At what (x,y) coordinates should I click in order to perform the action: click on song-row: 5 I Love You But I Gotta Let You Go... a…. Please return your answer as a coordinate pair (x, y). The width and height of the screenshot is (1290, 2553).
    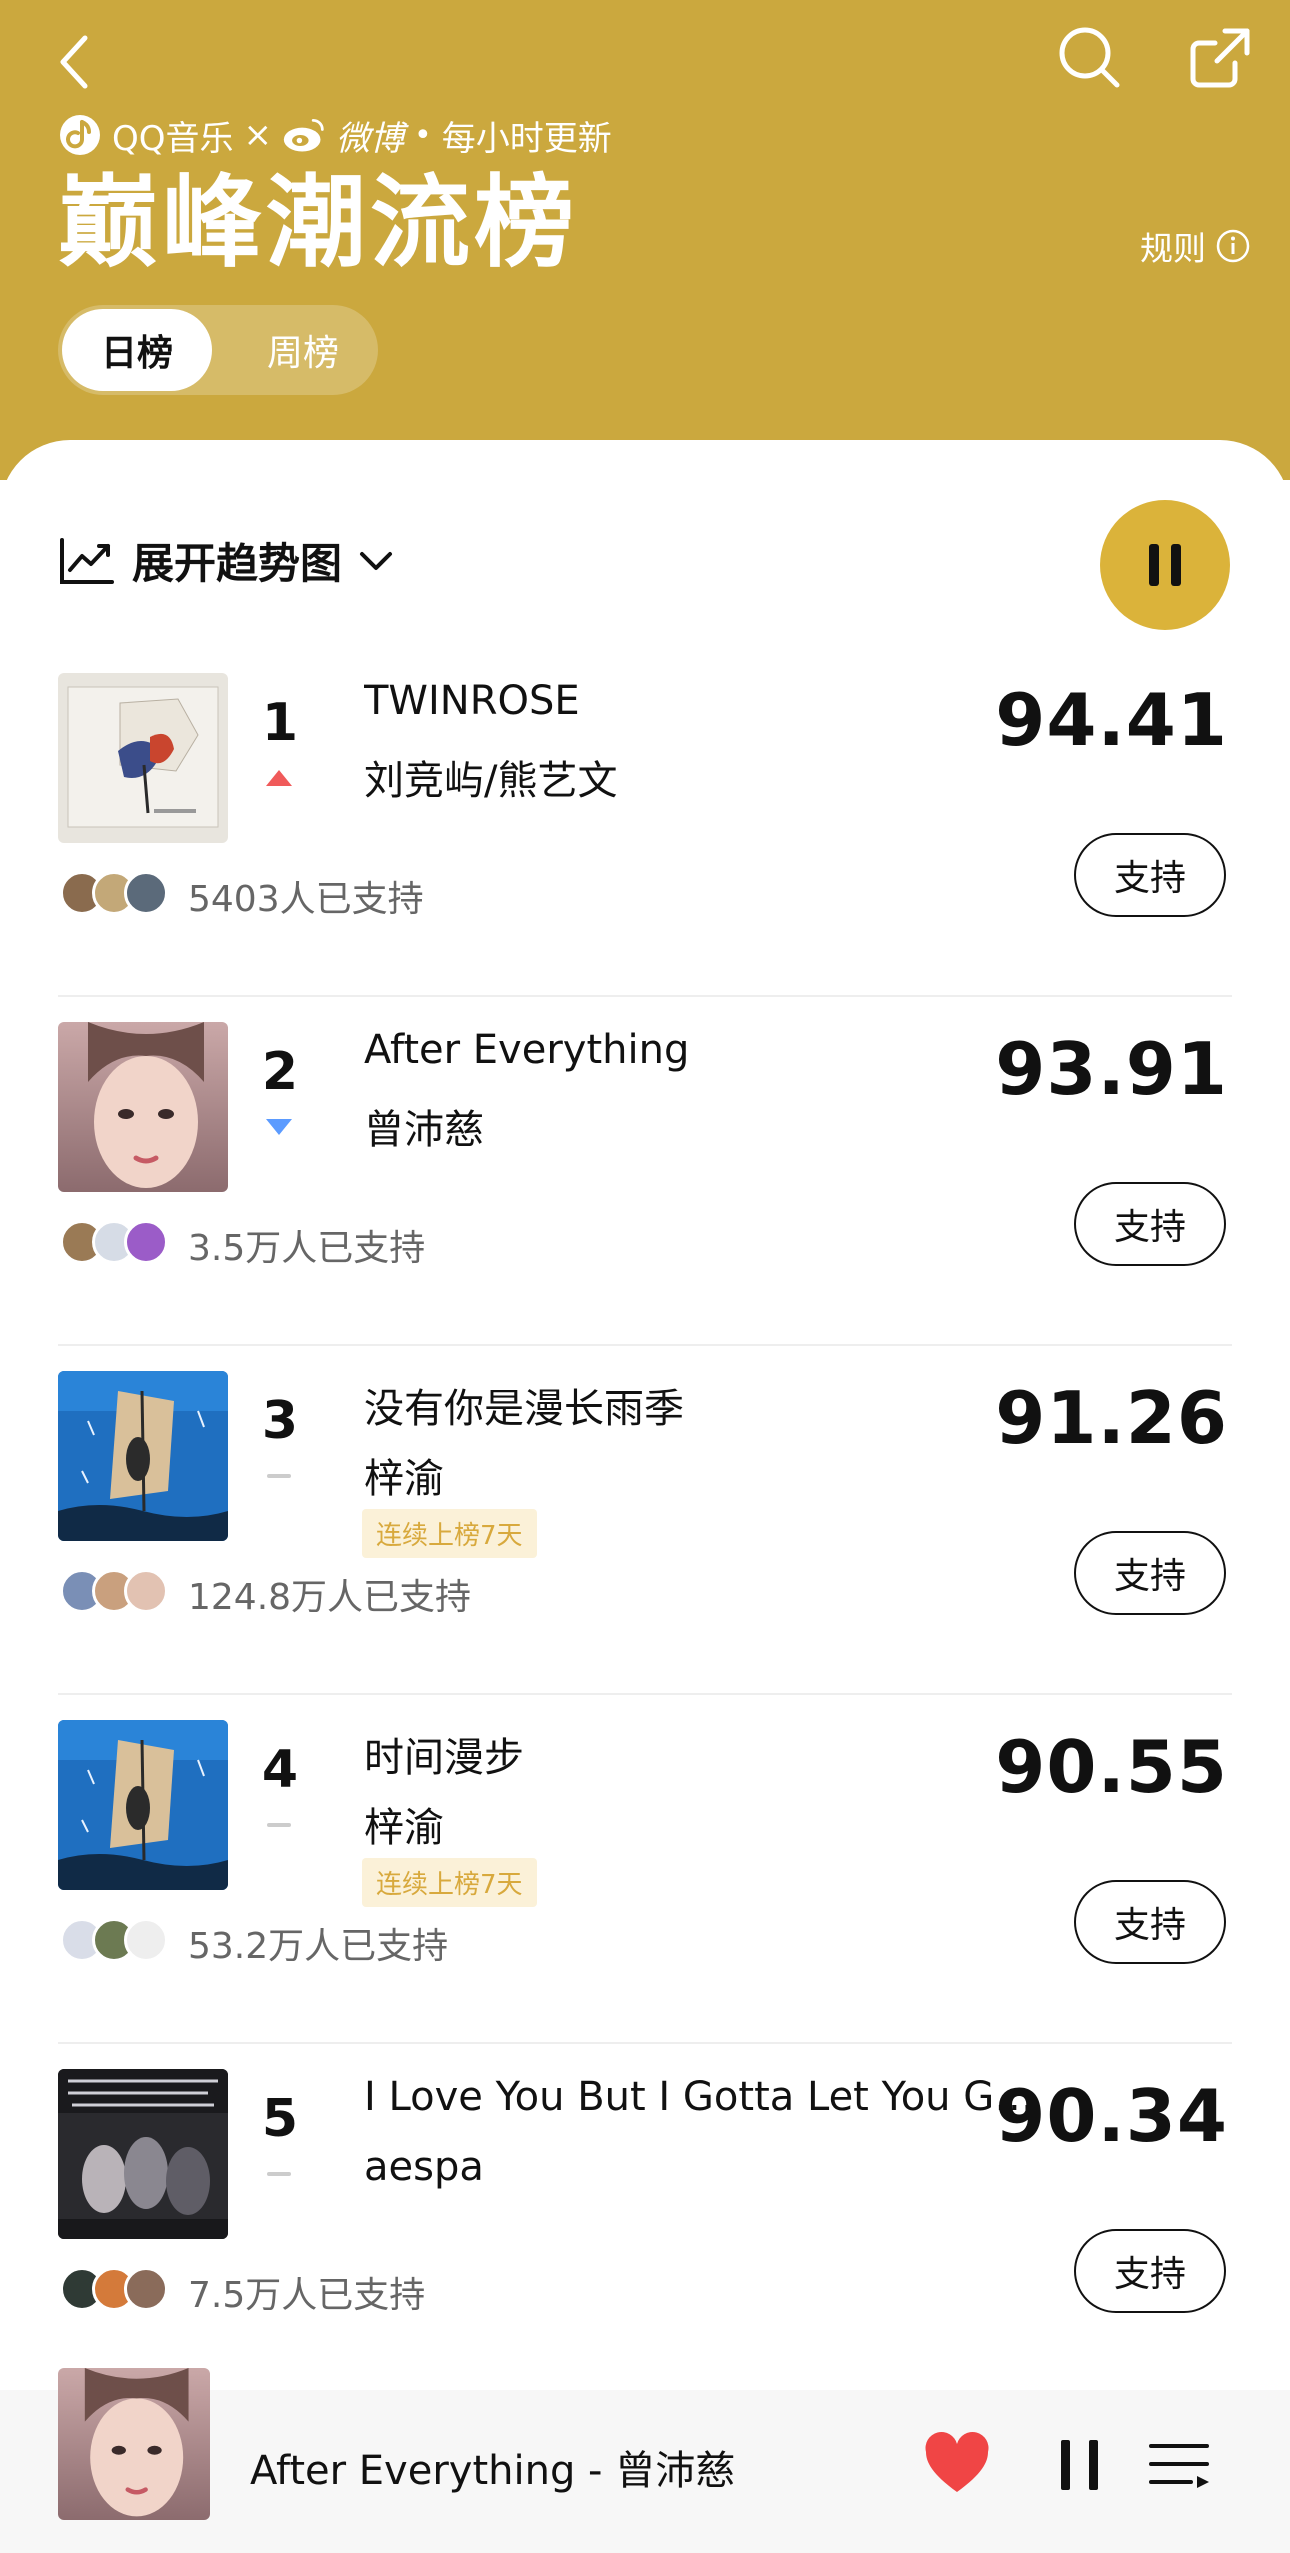
    Looking at the image, I should click on (645, 2218).